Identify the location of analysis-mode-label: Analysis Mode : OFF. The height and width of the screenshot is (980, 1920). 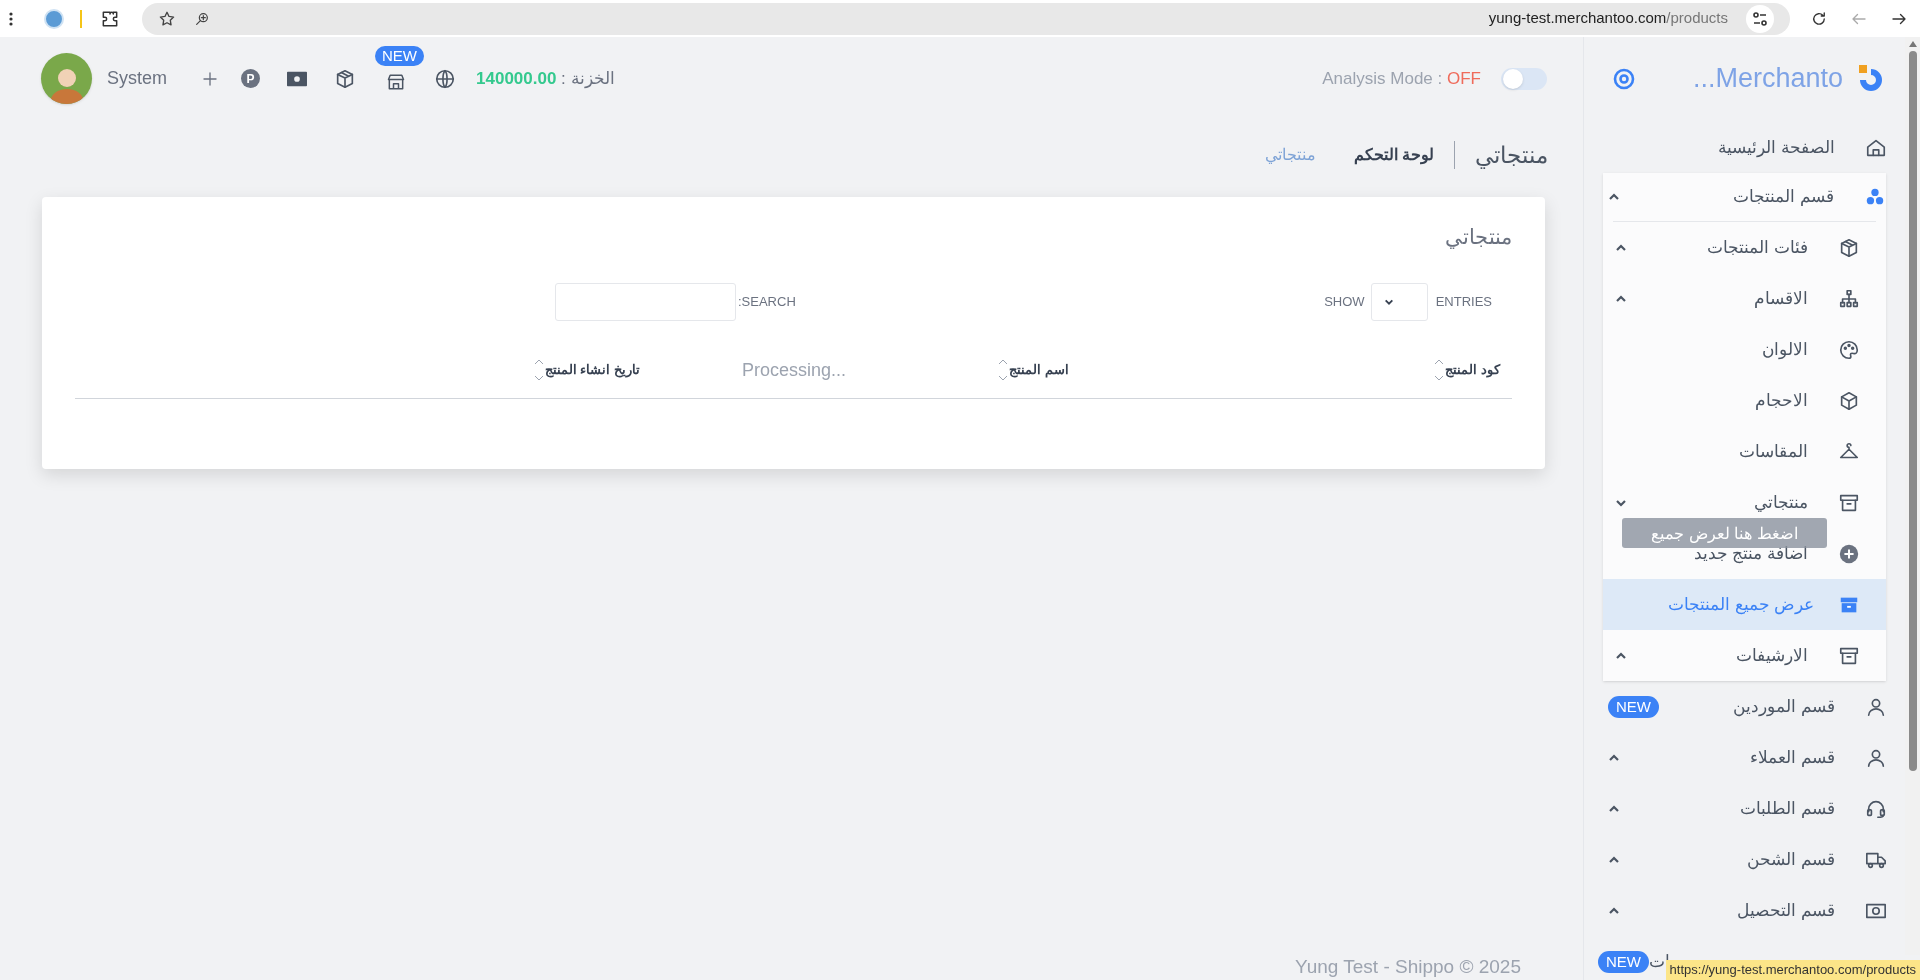
(1401, 78).